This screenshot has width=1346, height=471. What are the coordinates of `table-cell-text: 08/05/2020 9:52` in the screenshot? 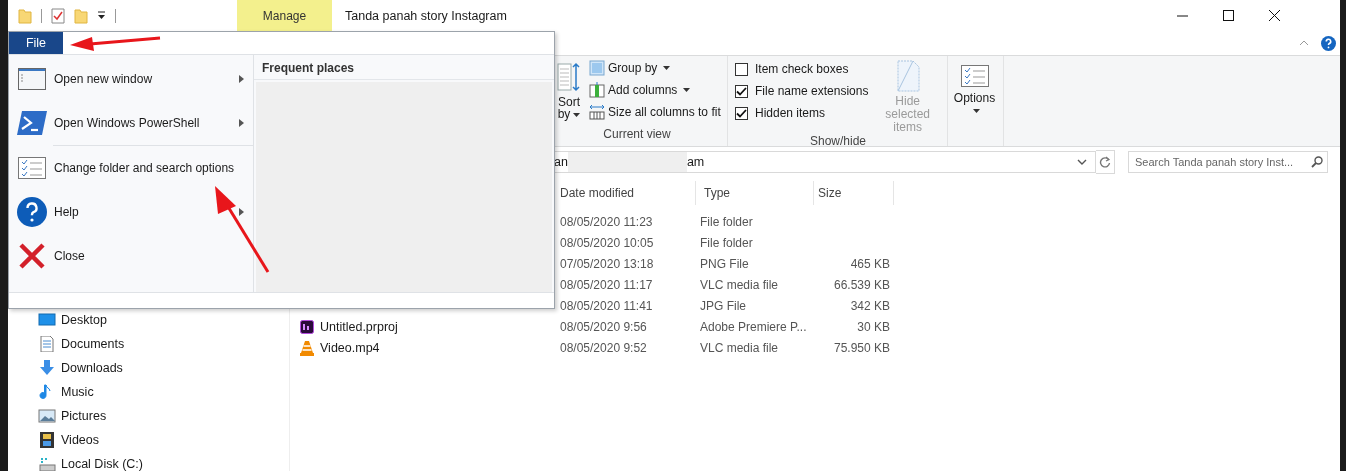 It's located at (603, 347).